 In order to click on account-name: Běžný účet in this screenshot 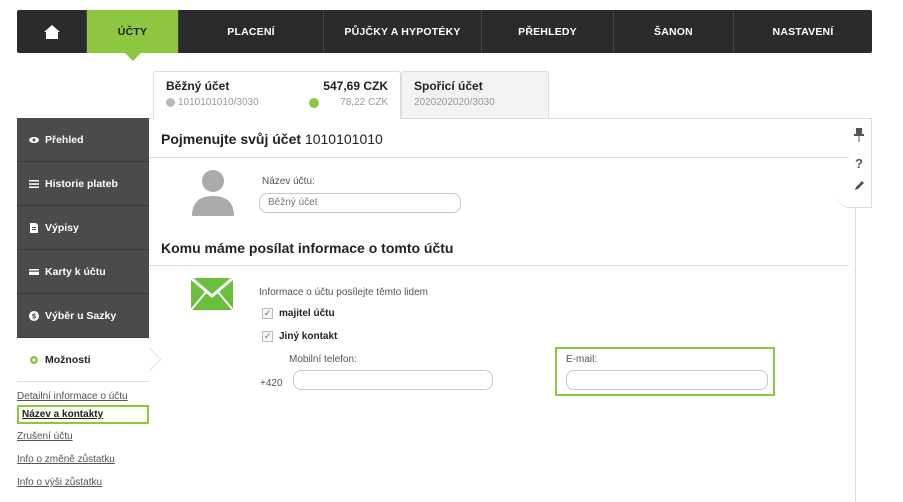, I will do `click(198, 86)`.